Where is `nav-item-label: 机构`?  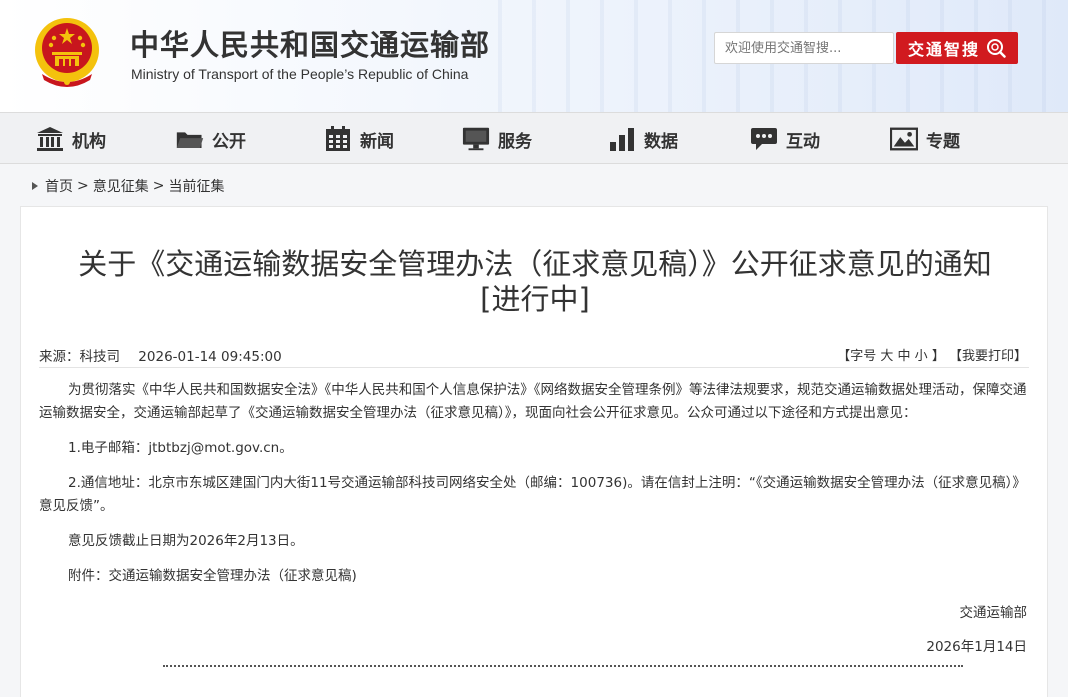
nav-item-label: 机构 is located at coordinates (89, 141).